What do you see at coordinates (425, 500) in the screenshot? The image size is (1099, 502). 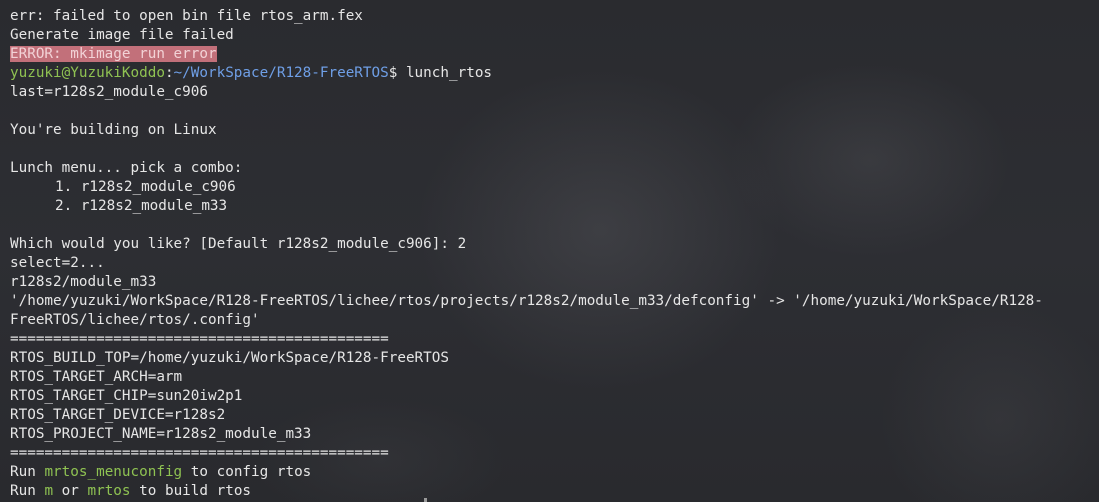 I see `text-cursor` at bounding box center [425, 500].